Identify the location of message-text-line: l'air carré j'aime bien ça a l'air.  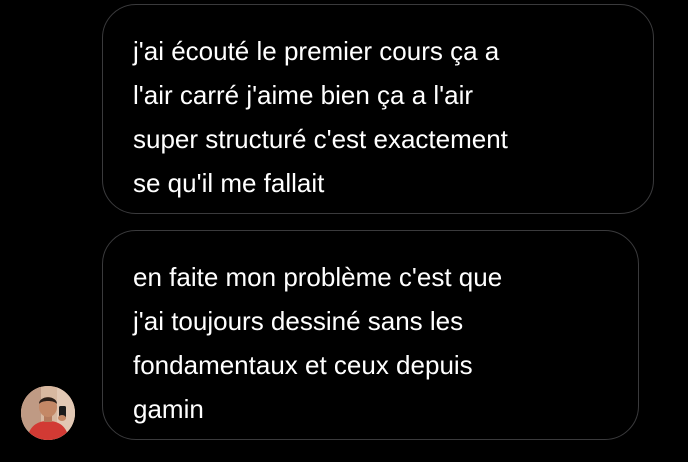
(303, 95).